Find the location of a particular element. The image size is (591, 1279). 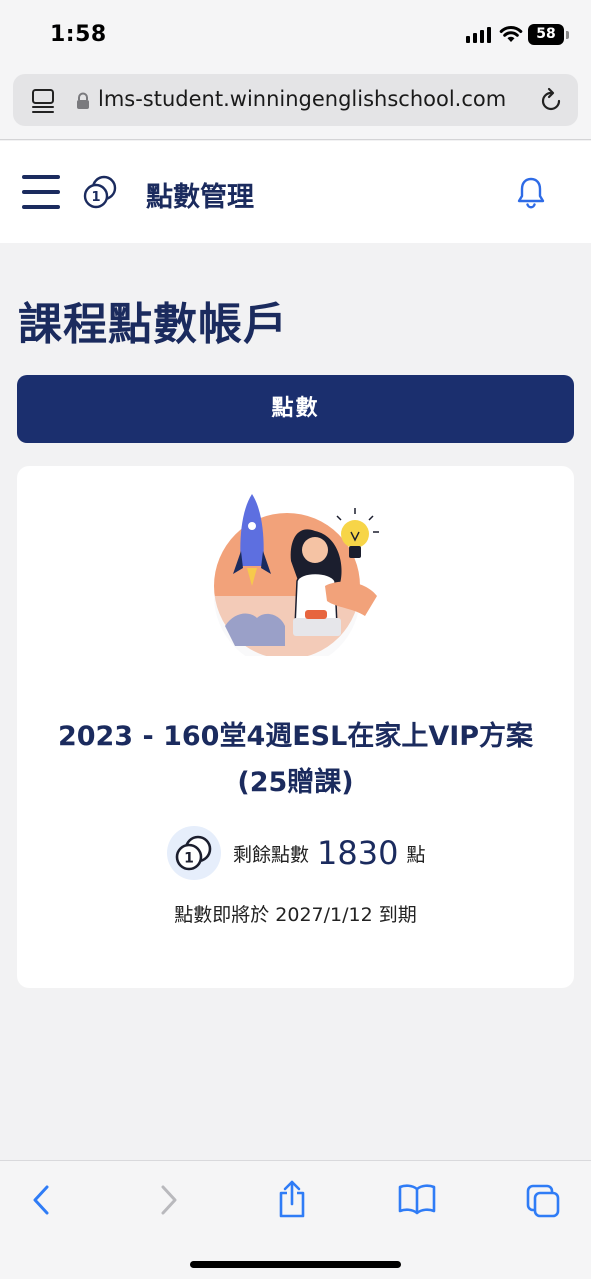

points-row: 1 剩餘點數 1830 點 is located at coordinates (296, 853).